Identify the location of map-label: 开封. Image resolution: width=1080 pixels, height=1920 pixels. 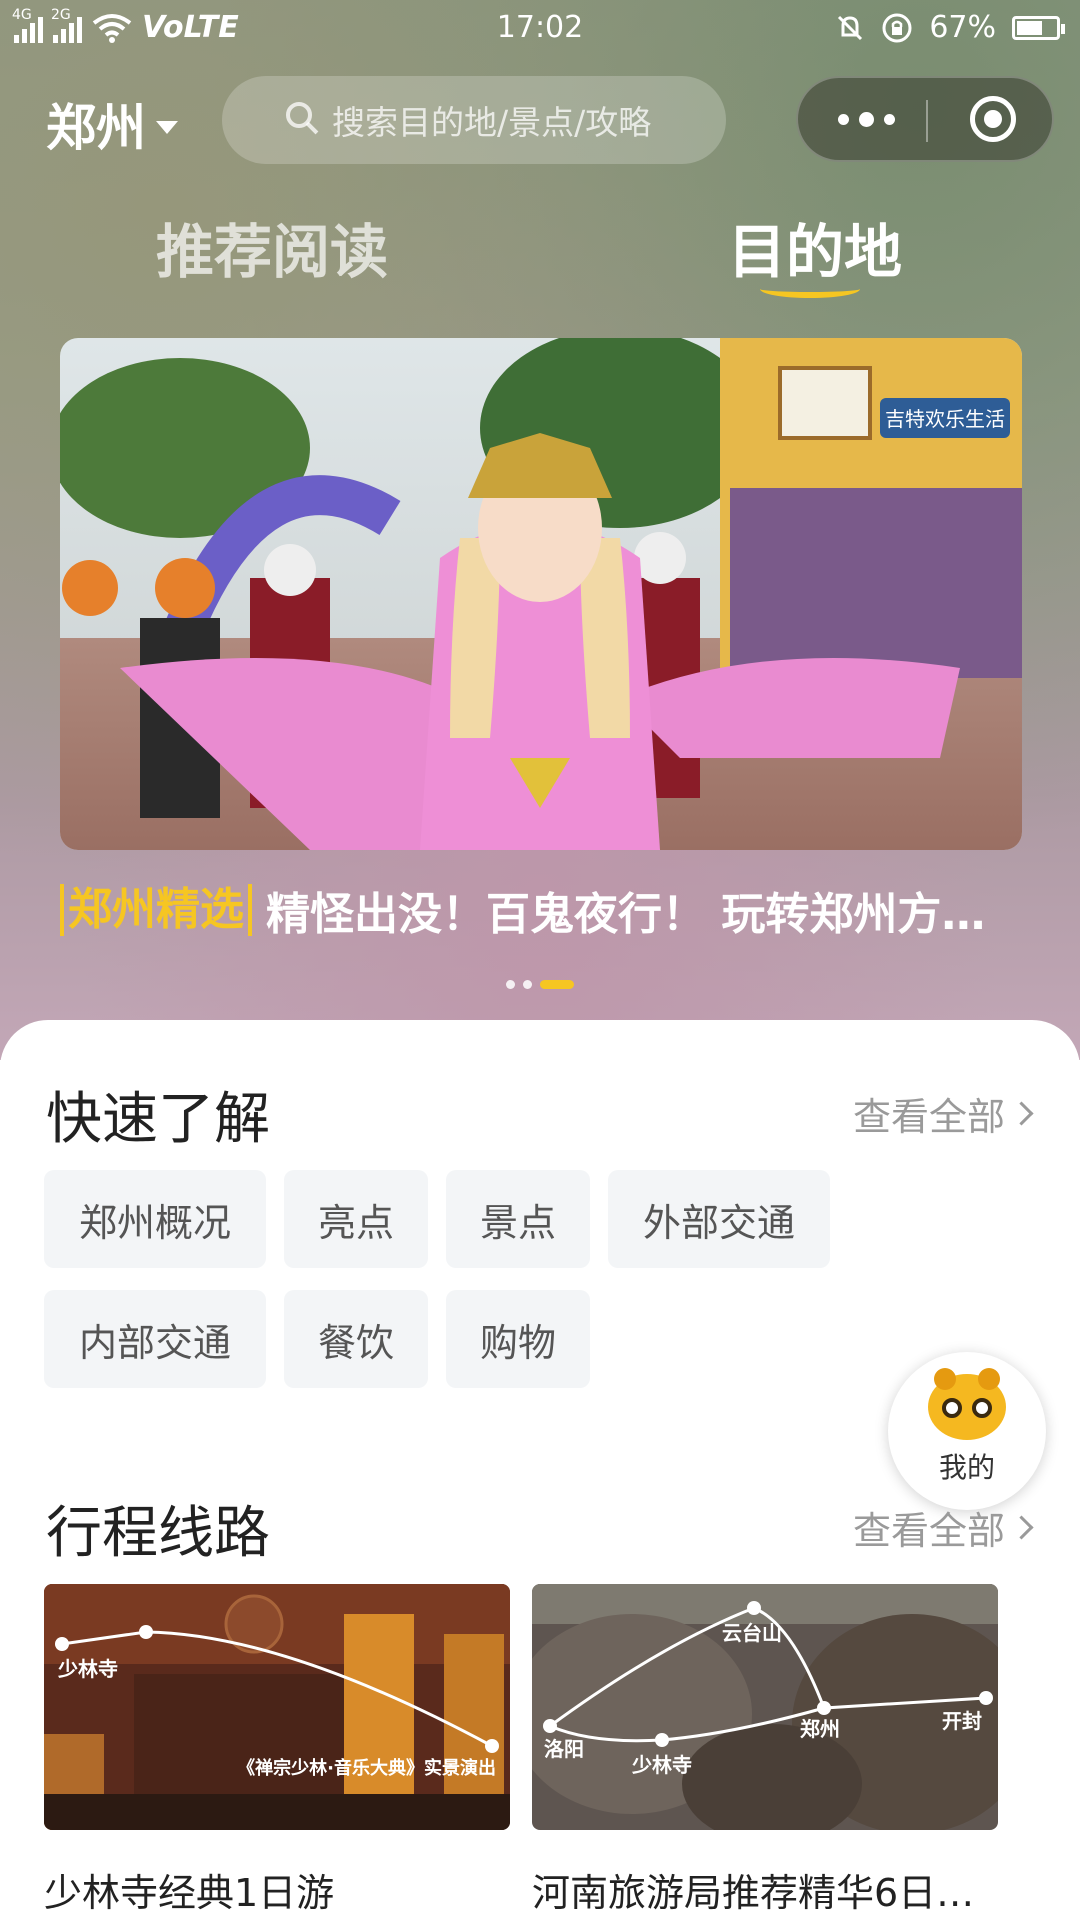
(962, 1721).